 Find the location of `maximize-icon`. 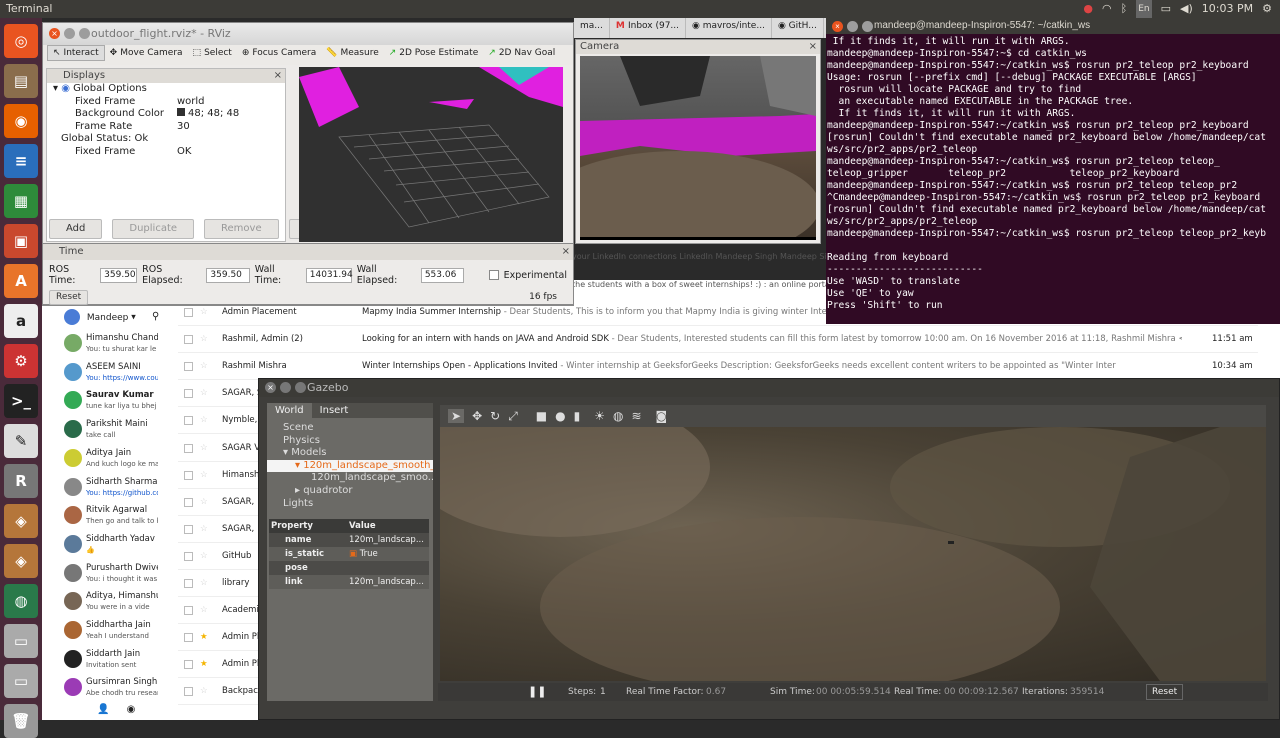

maximize-icon is located at coordinates (867, 26).